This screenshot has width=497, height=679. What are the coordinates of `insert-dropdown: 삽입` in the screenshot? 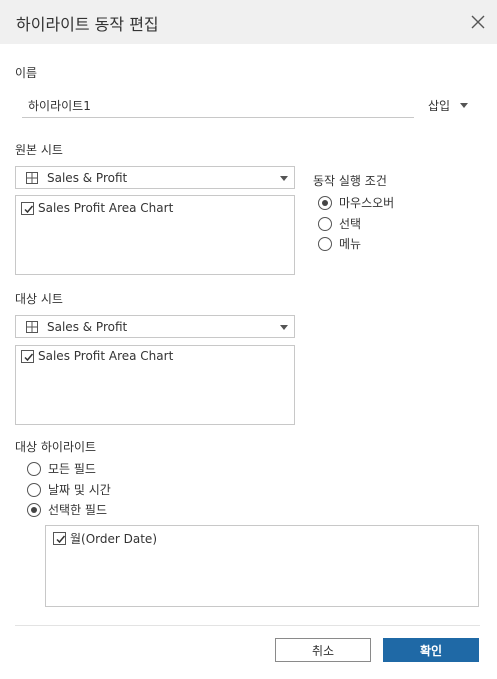 It's located at (448, 105).